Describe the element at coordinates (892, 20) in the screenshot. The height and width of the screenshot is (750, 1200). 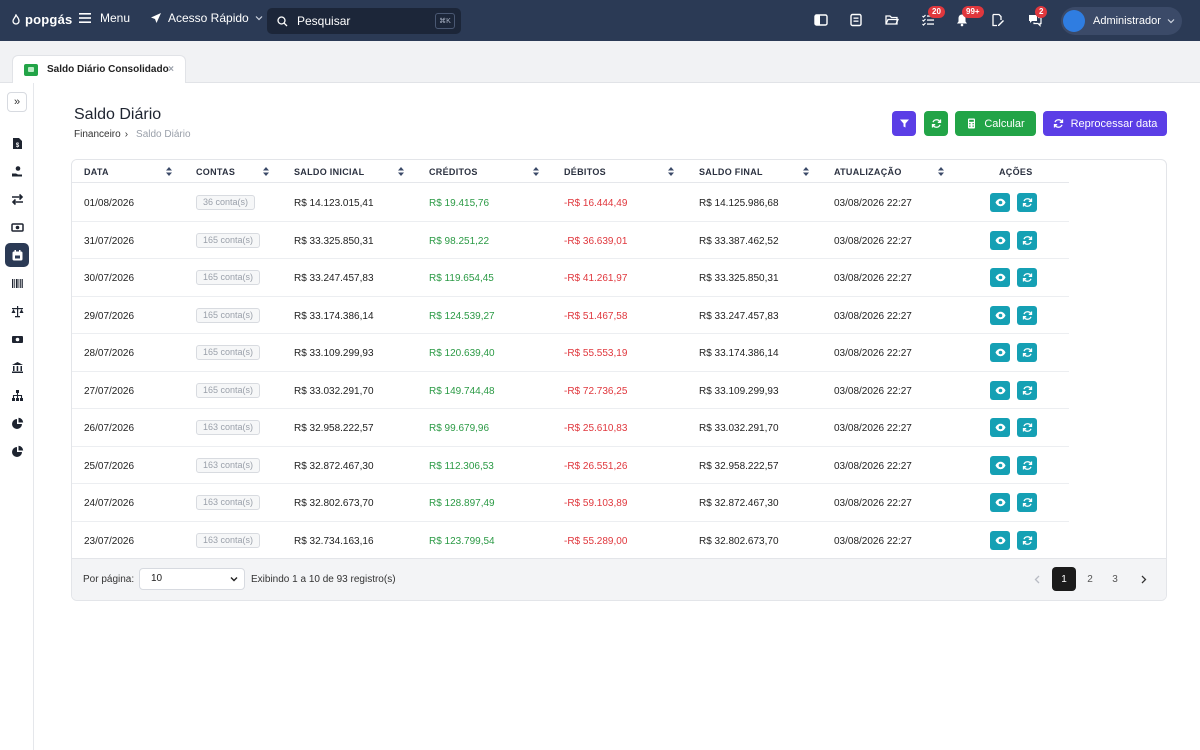
I see `folder-open-icon` at that location.